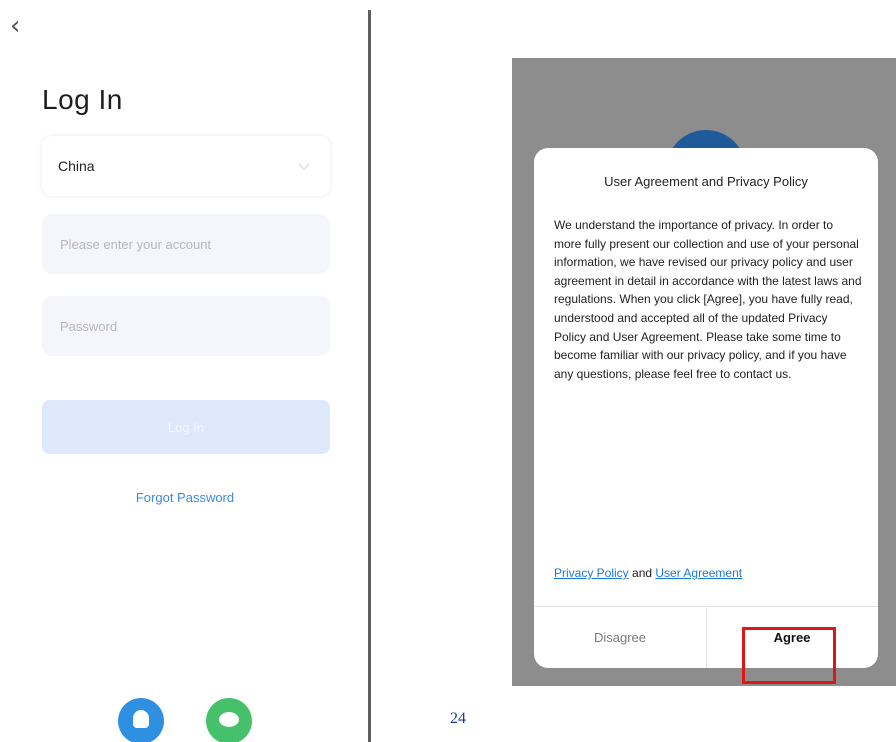  What do you see at coordinates (458, 718) in the screenshot?
I see `page-number: 24` at bounding box center [458, 718].